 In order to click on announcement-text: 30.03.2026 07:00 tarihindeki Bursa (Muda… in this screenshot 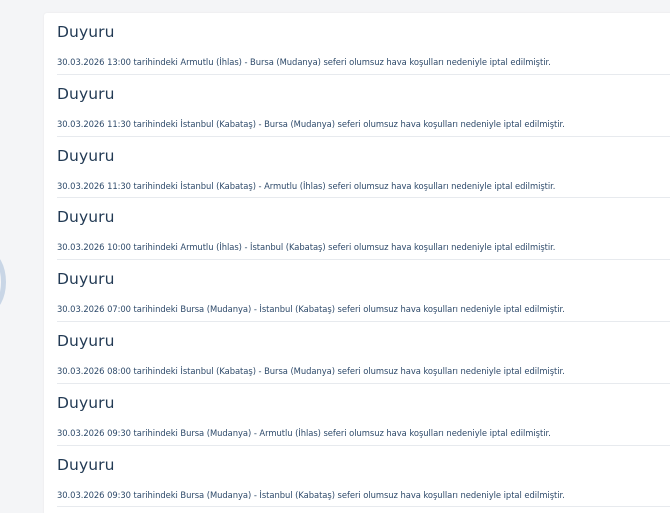, I will do `click(311, 309)`.